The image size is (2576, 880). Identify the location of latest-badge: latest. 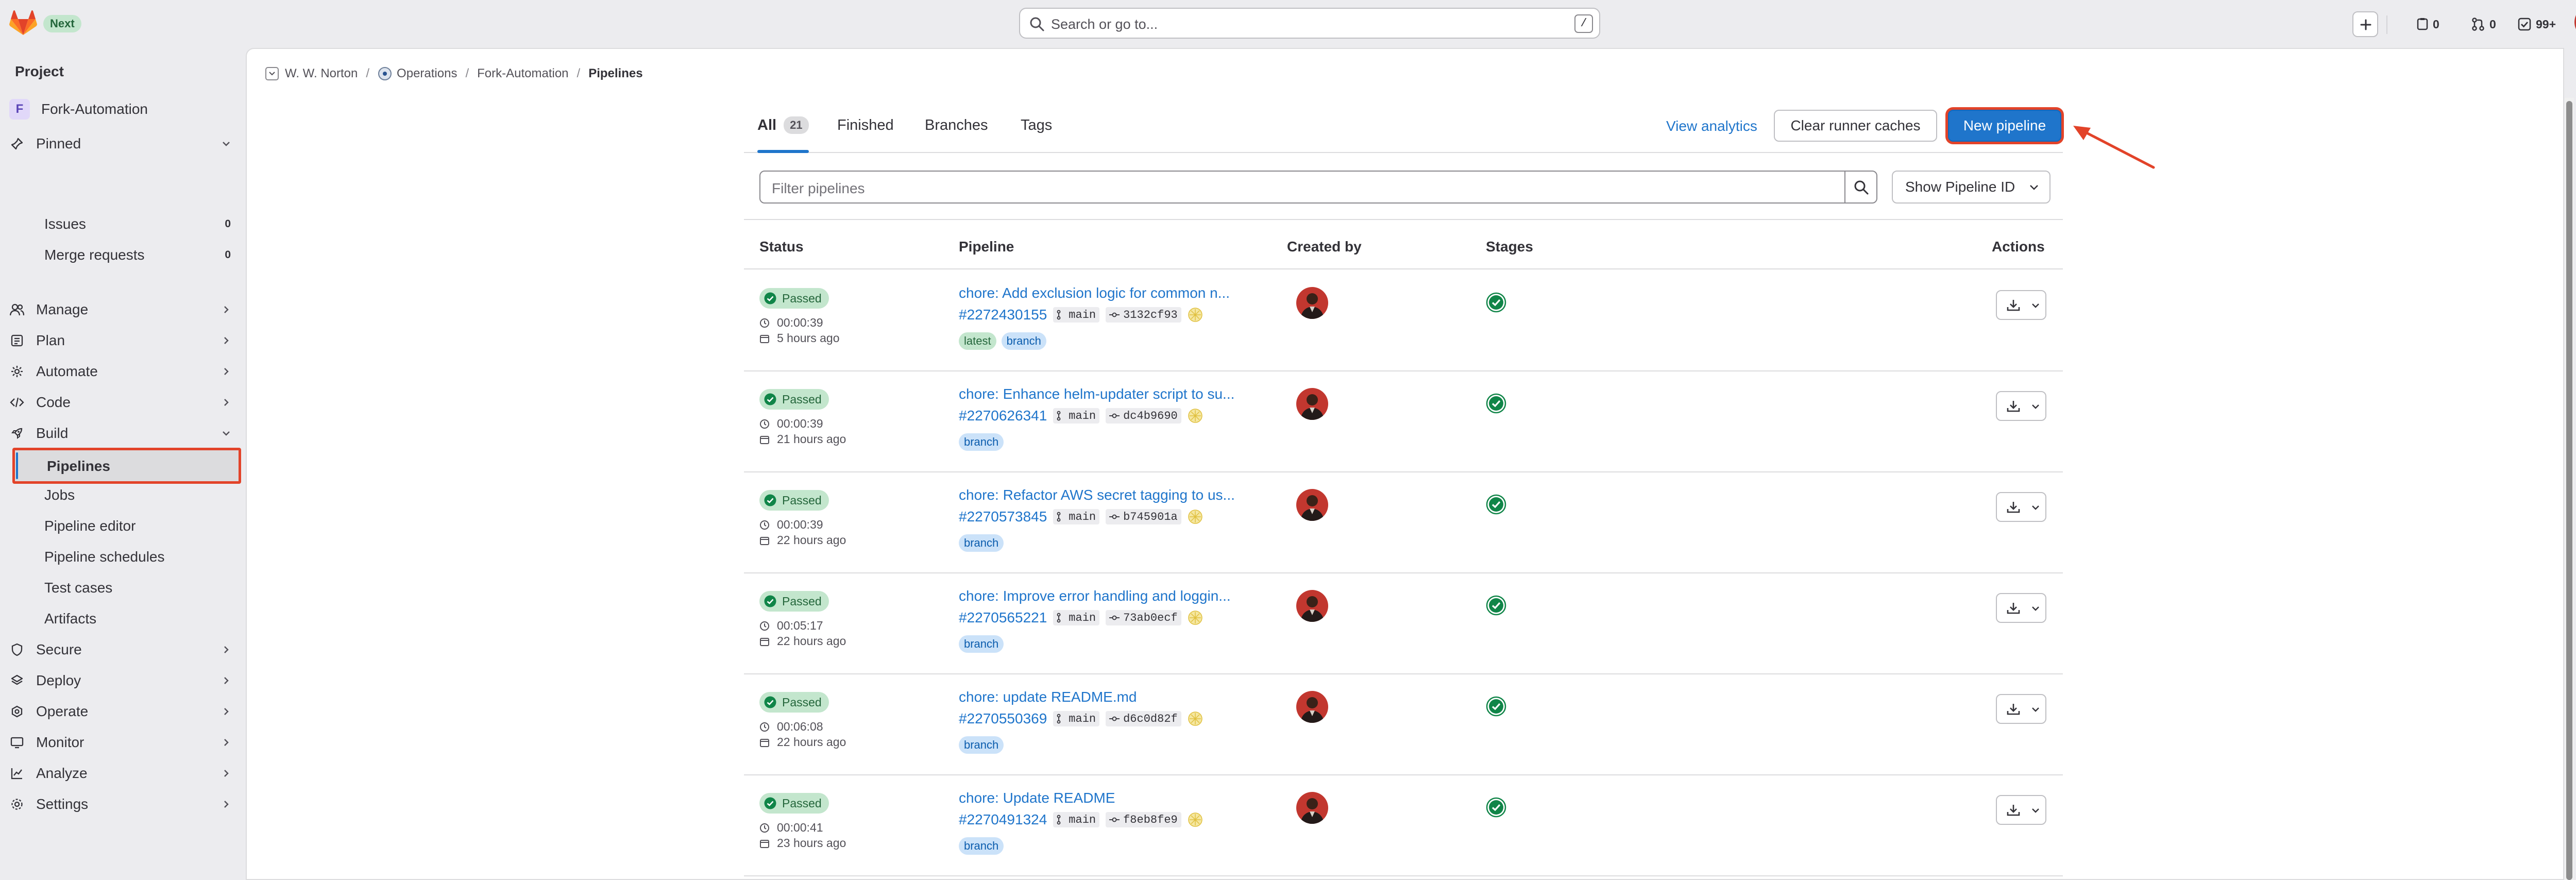
(977, 341).